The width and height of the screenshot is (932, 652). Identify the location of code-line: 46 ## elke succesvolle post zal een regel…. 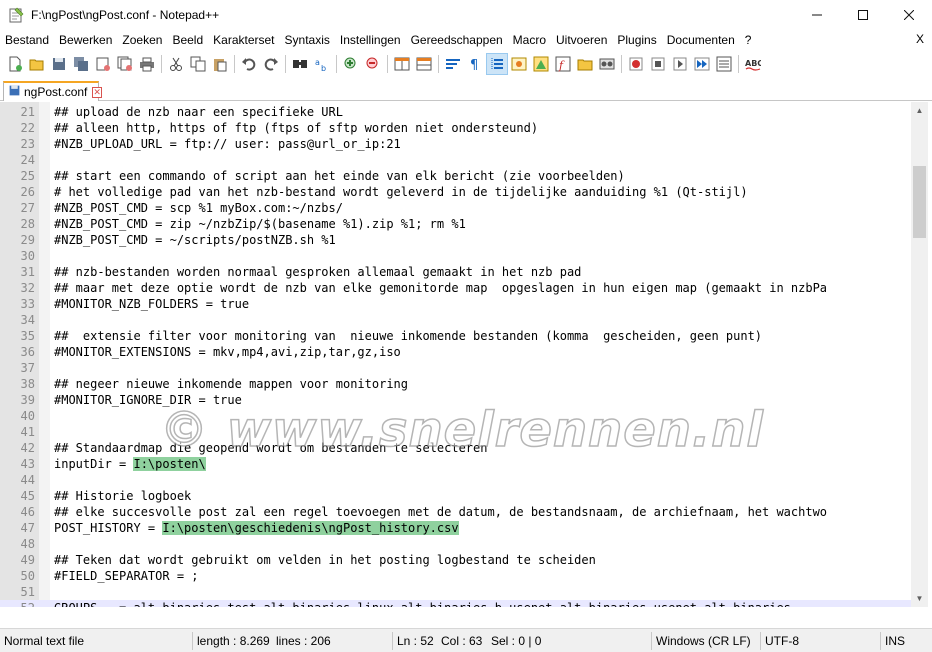
(455, 512).